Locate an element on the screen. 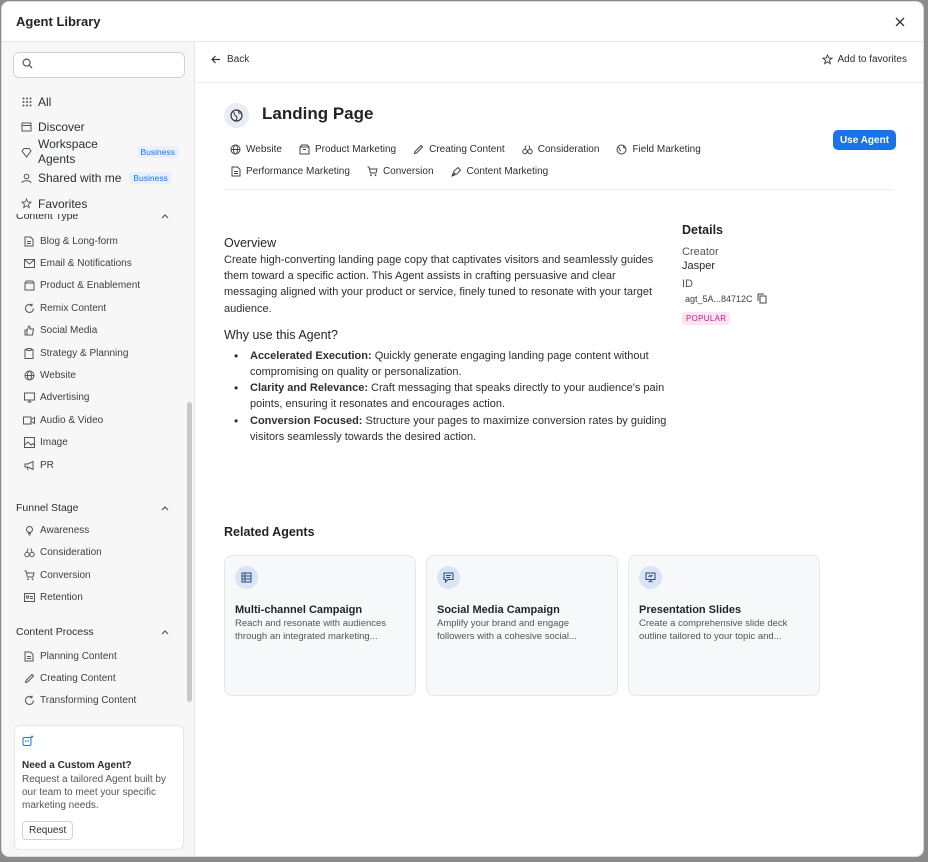 The width and height of the screenshot is (928, 862). back-button: Back is located at coordinates (230, 59).